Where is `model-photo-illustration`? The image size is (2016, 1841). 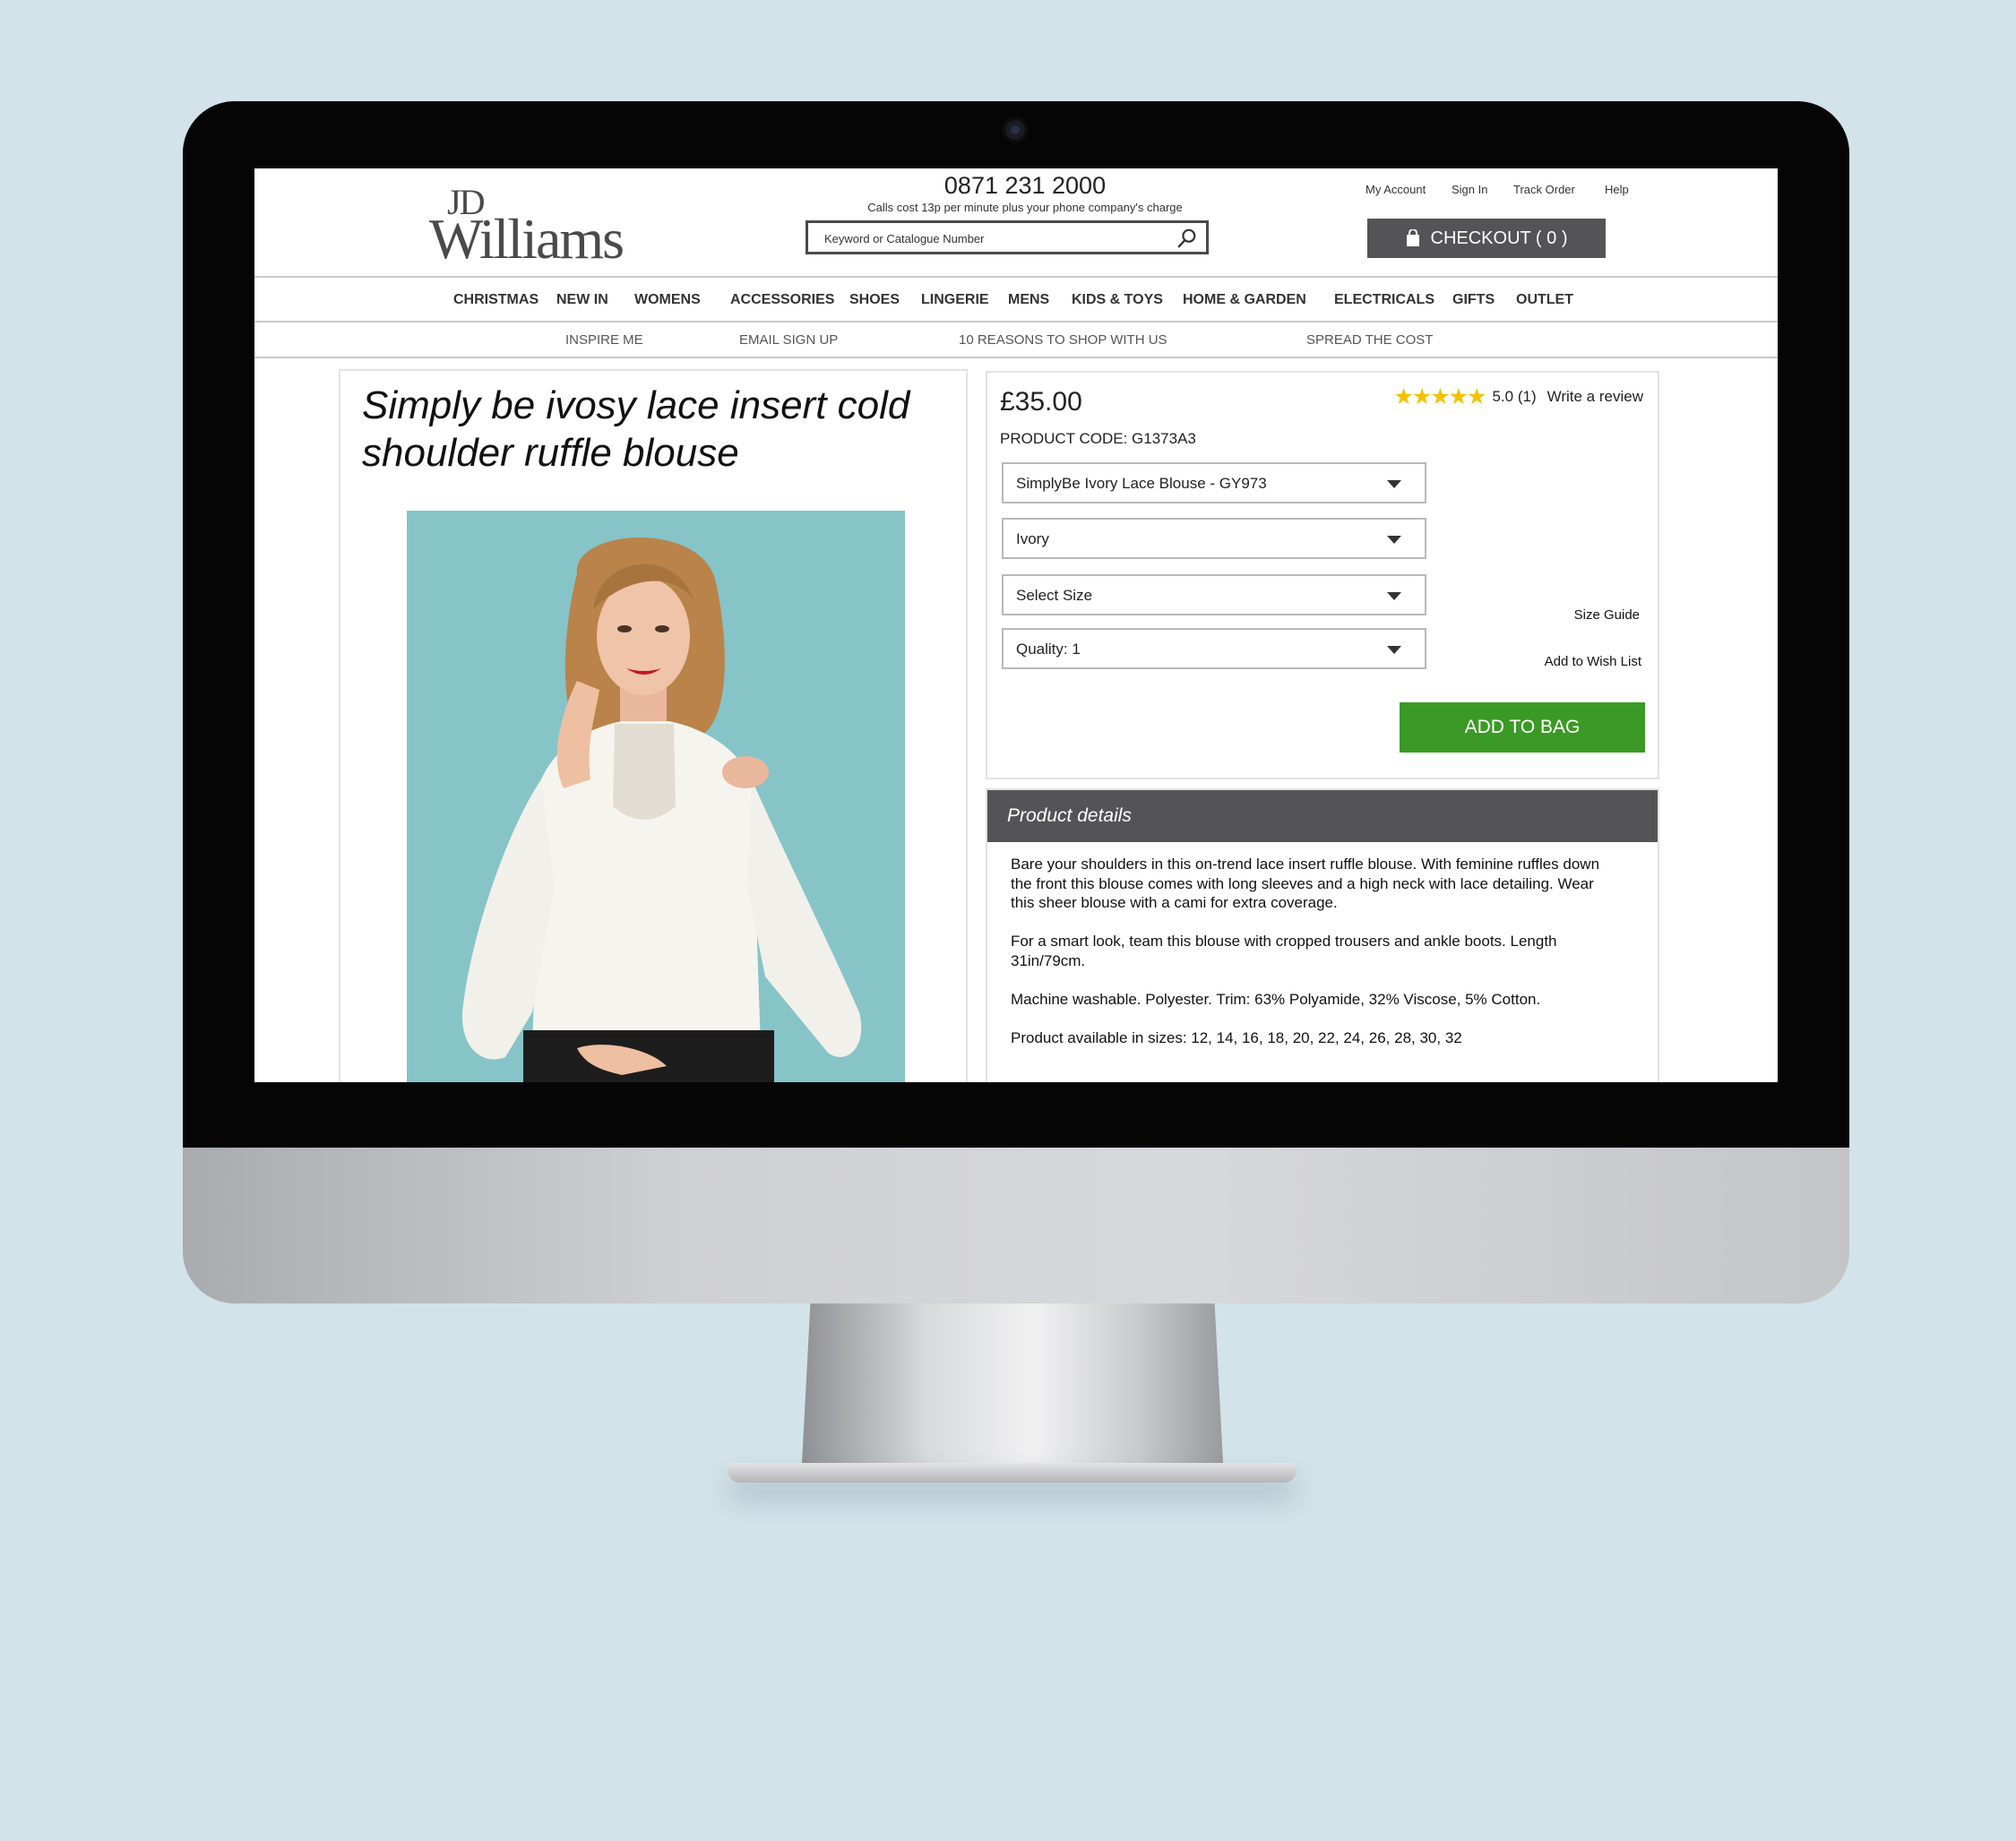 model-photo-illustration is located at coordinates (656, 796).